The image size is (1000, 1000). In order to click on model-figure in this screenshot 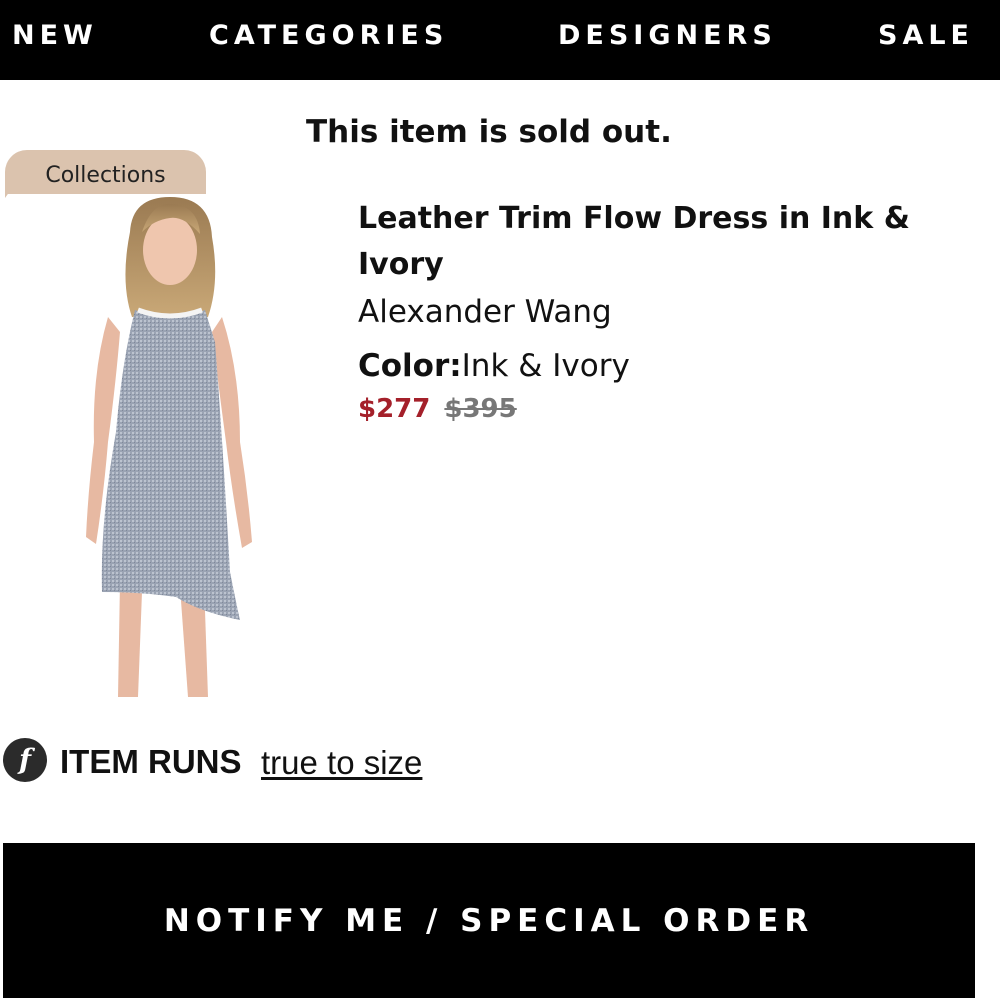, I will do `click(169, 447)`.